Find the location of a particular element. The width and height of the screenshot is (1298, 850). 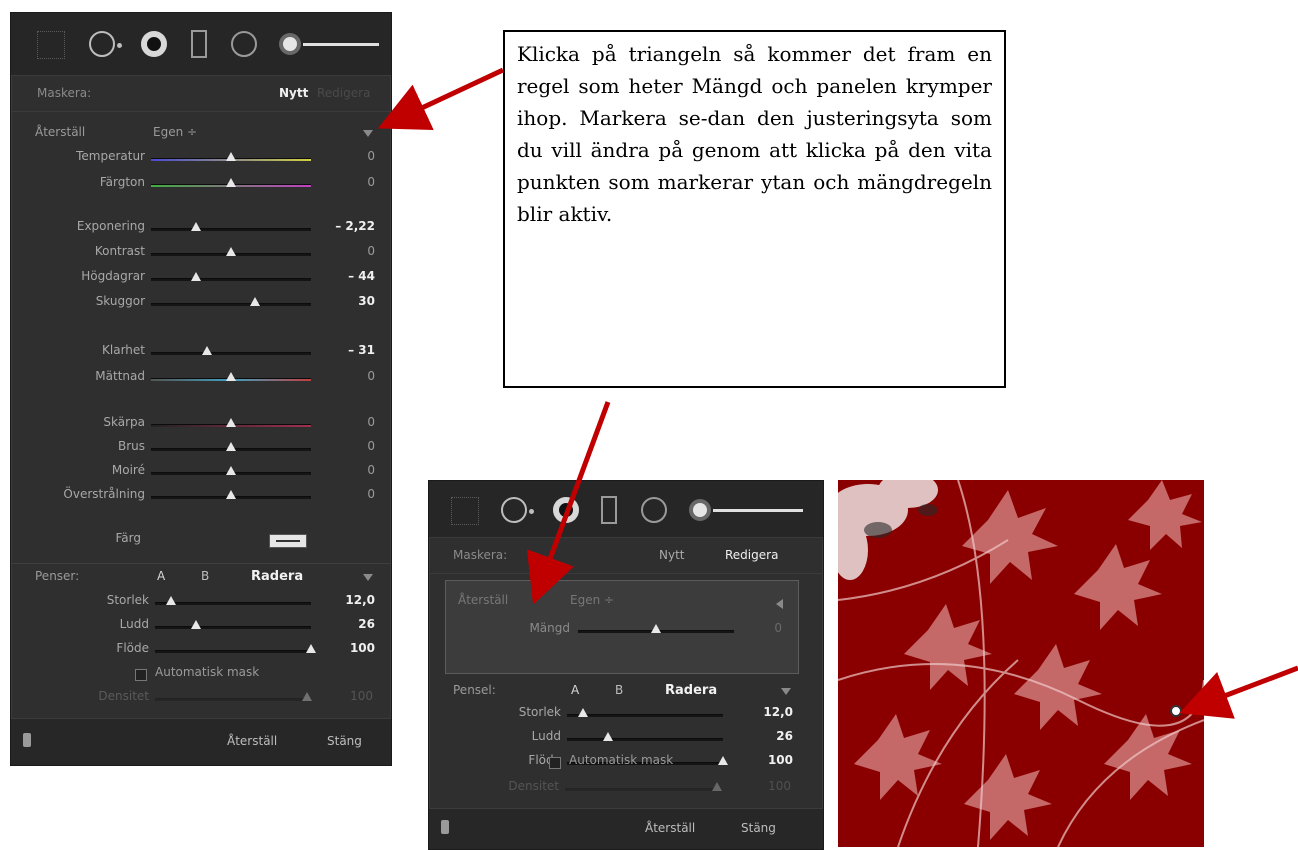

slider-value: – 2,22 is located at coordinates (355, 226).